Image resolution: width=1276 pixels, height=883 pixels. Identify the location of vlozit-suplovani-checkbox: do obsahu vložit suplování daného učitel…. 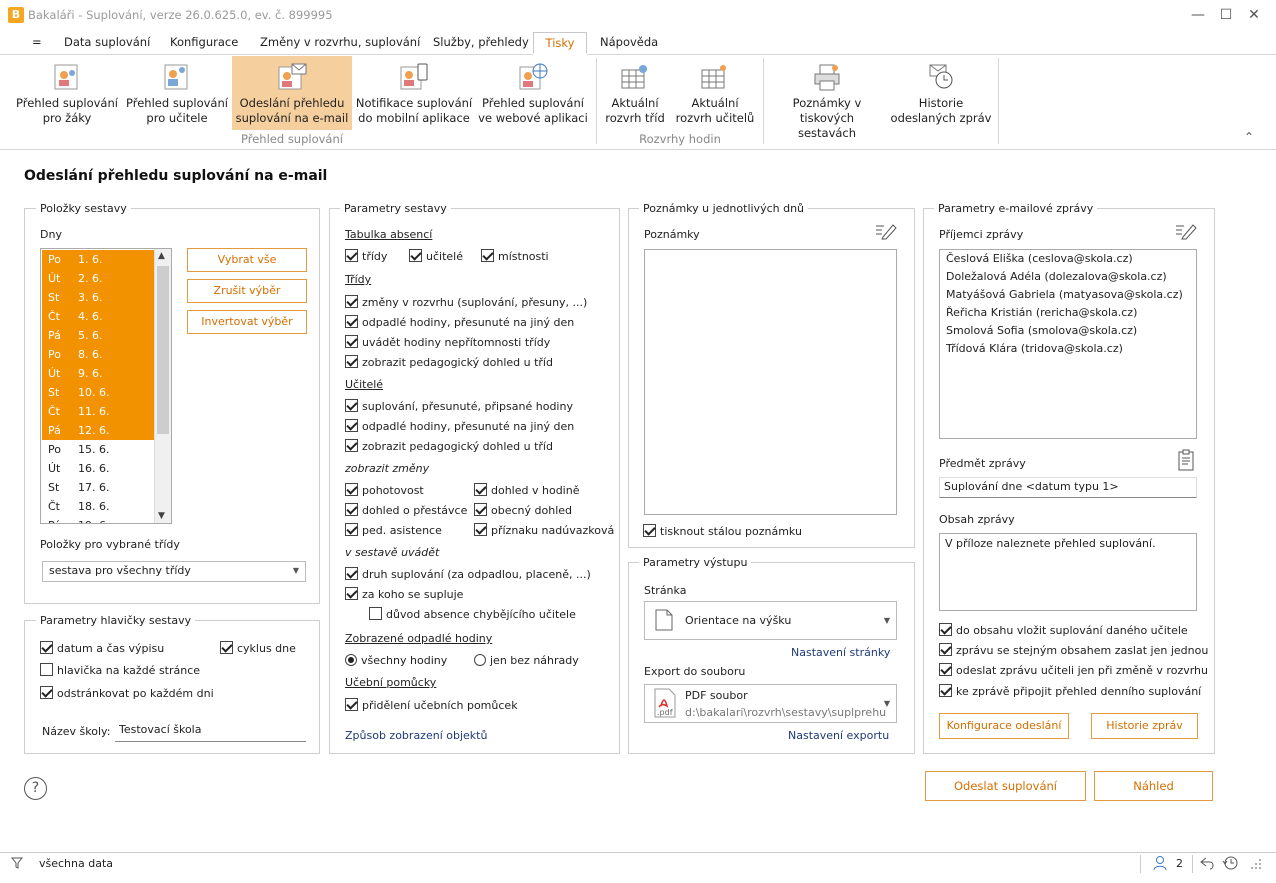
(1063, 630).